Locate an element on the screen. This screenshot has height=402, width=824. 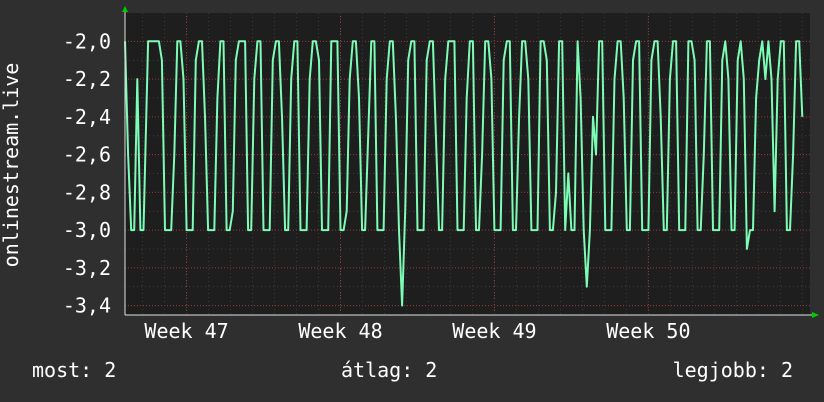
y-tick-label: -2,2 is located at coordinates (87, 79).